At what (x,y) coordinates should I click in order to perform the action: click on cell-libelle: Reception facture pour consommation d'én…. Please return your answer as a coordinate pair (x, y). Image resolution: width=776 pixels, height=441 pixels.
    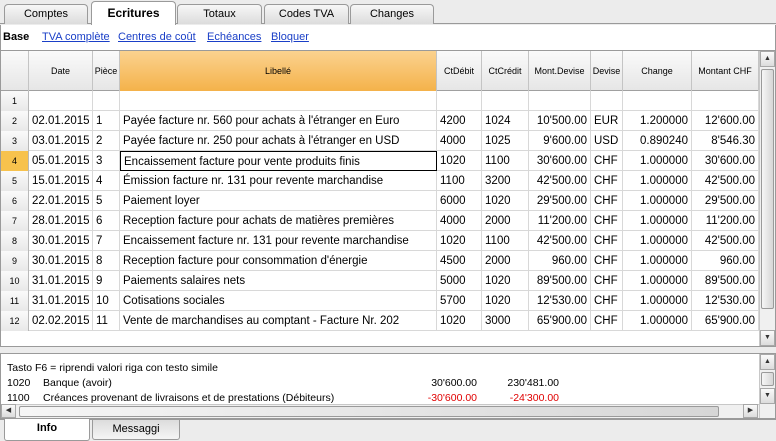
    Looking at the image, I should click on (278, 261).